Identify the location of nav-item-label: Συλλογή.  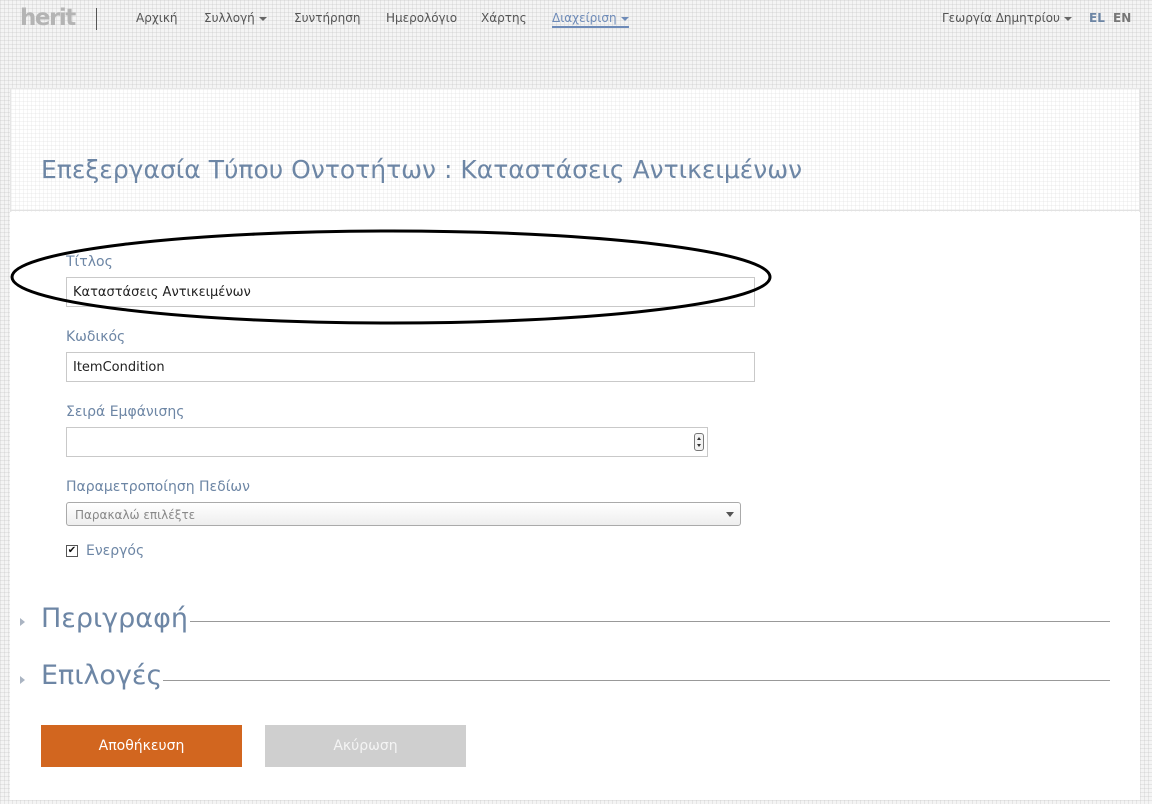
(229, 18).